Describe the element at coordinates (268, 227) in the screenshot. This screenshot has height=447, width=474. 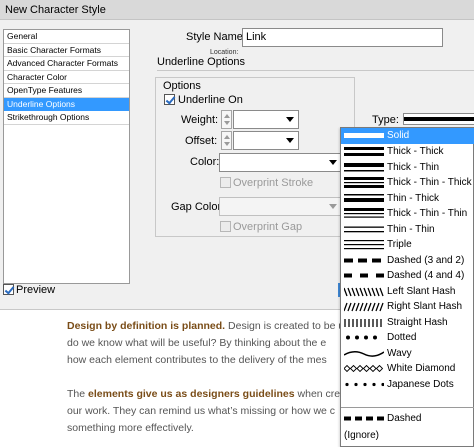
I see `overprint-gap-label: Overprint Gap` at that location.